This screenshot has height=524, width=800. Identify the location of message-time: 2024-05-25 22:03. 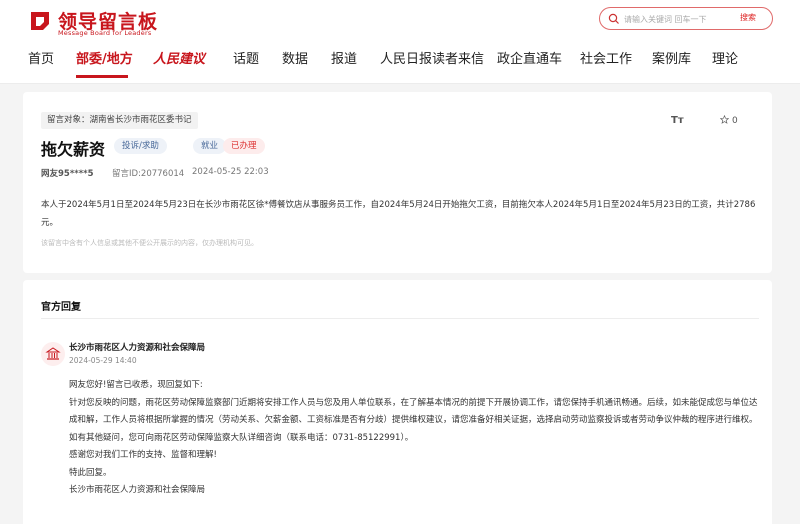
(230, 172).